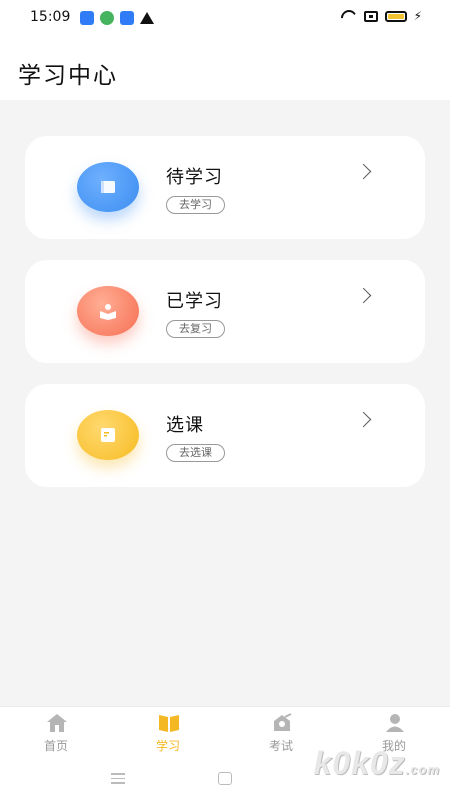 This screenshot has height=800, width=450. I want to click on status-bar: 15:09 ⚡, so click(225, 18).